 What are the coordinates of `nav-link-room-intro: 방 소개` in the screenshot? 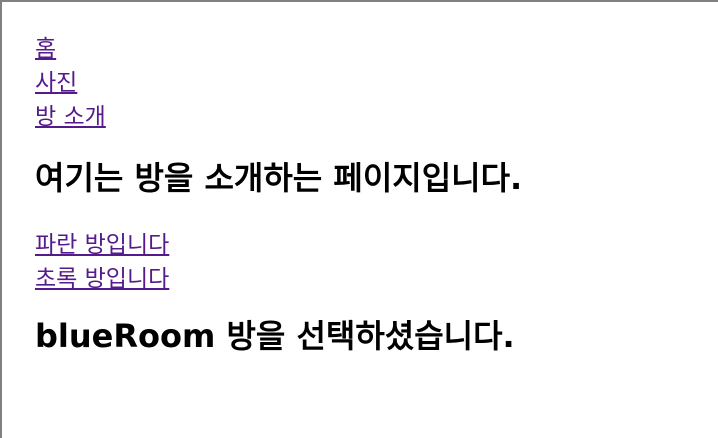 It's located at (278, 117).